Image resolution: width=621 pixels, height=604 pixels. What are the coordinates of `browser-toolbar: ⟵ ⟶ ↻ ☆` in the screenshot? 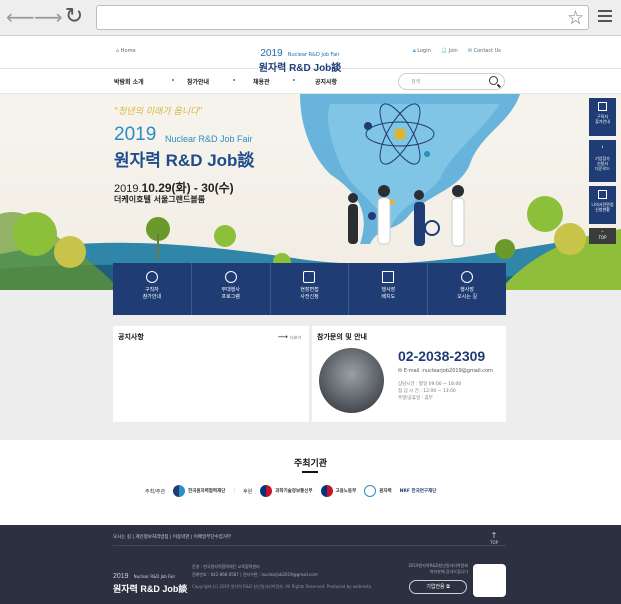 It's located at (310, 18).